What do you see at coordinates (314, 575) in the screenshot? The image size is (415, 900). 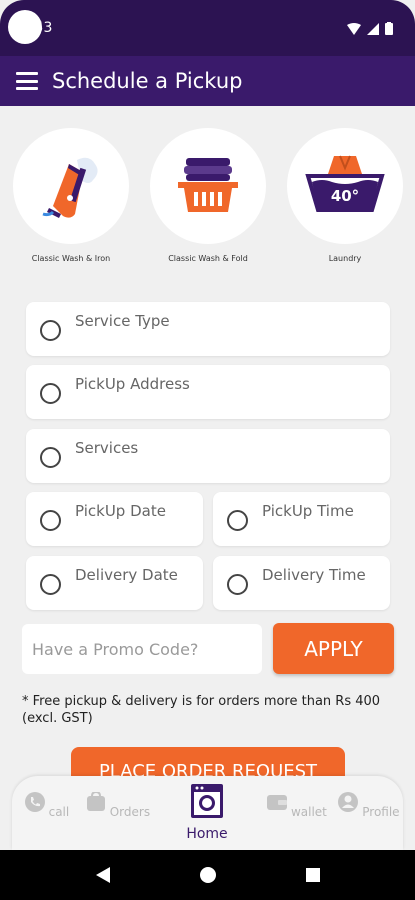 I see `field-label: Delivery Time` at bounding box center [314, 575].